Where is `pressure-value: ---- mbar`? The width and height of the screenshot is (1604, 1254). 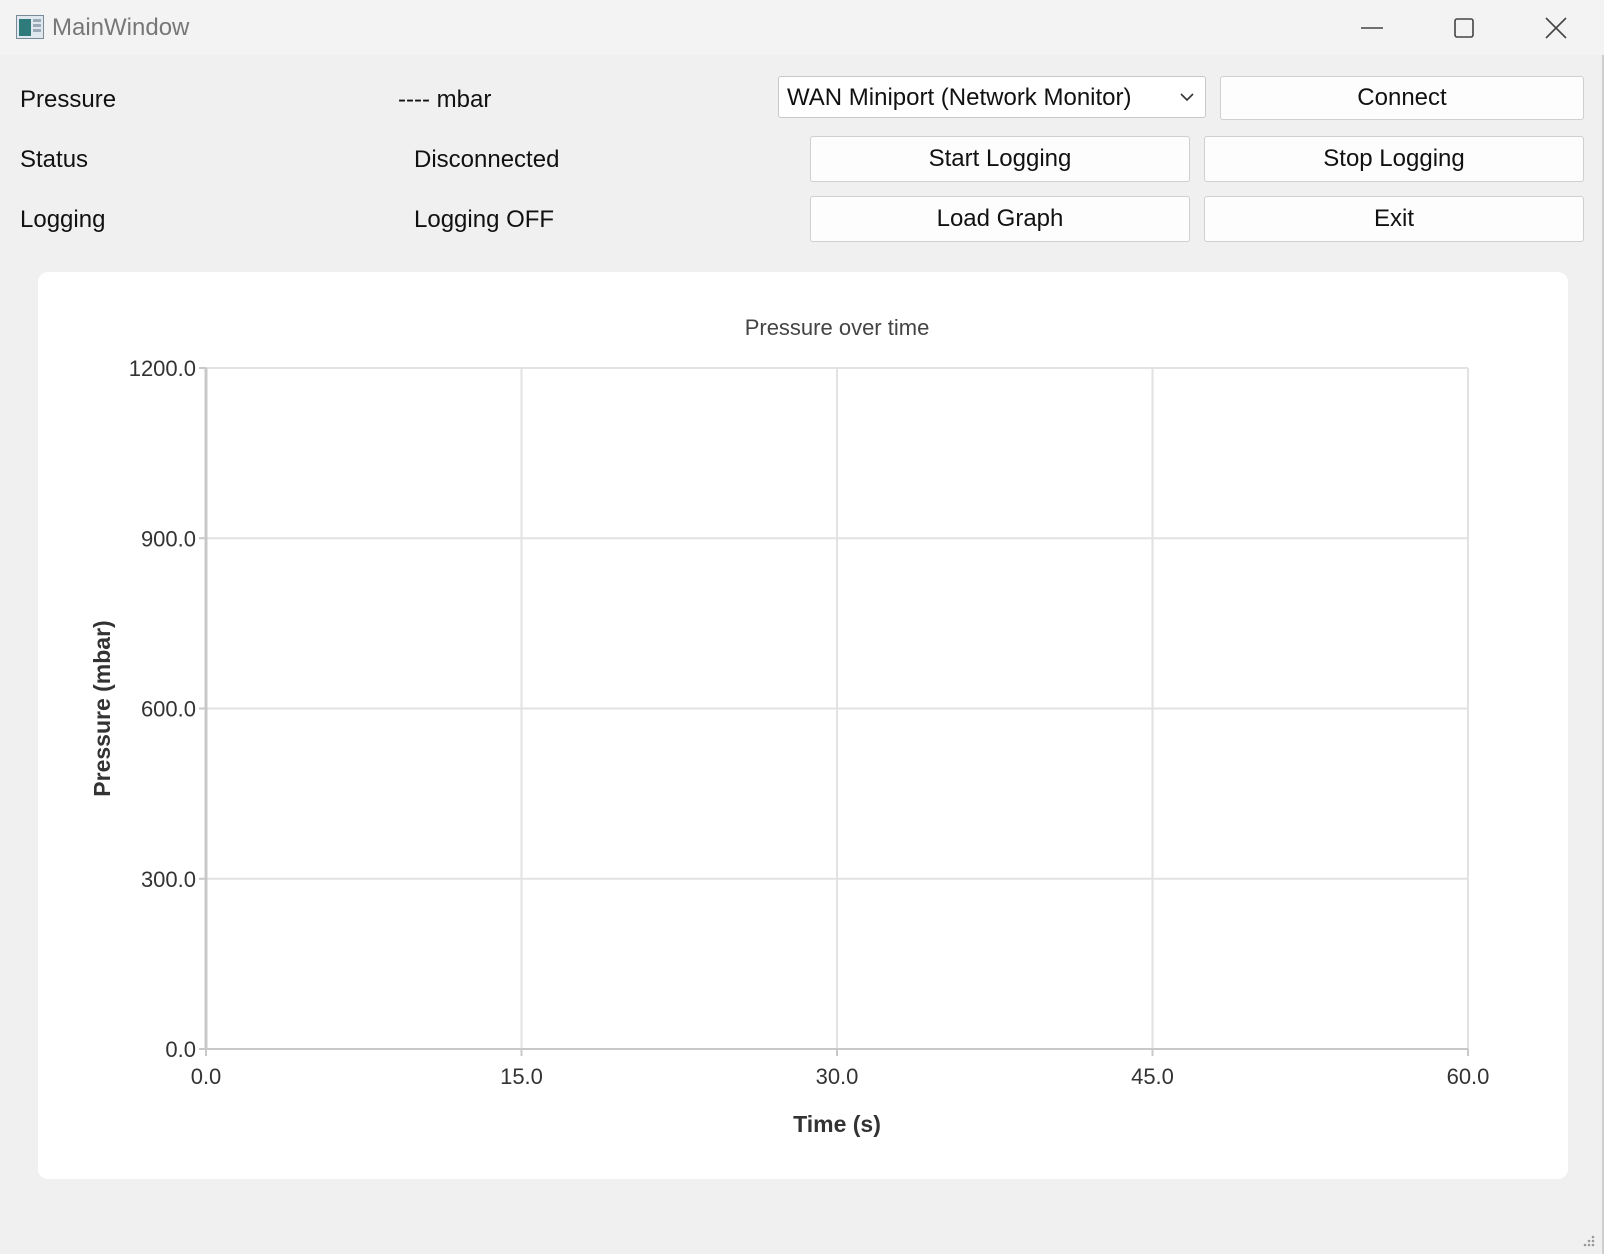 pressure-value: ---- mbar is located at coordinates (445, 99).